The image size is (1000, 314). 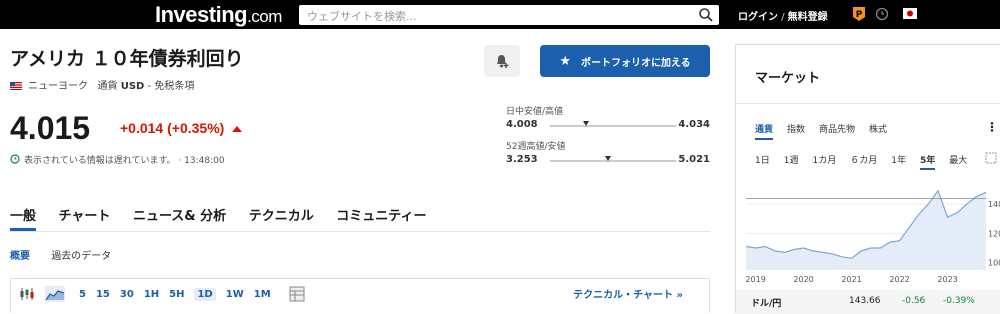 I want to click on period-6m: ６カ月, so click(x=863, y=161).